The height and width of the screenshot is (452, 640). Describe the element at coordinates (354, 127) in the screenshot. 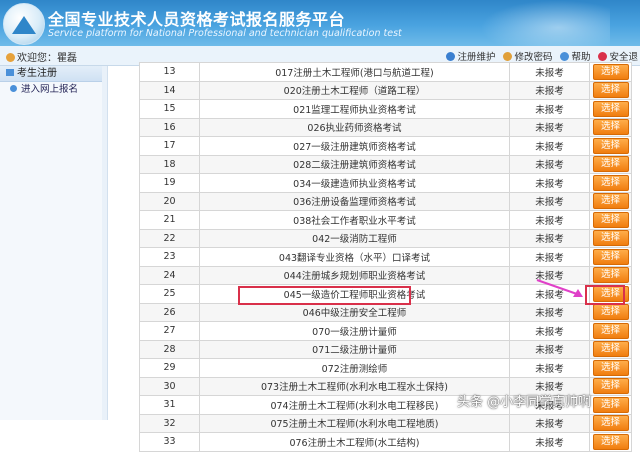

I see `exam-name: 026执业药师资格考试` at that location.